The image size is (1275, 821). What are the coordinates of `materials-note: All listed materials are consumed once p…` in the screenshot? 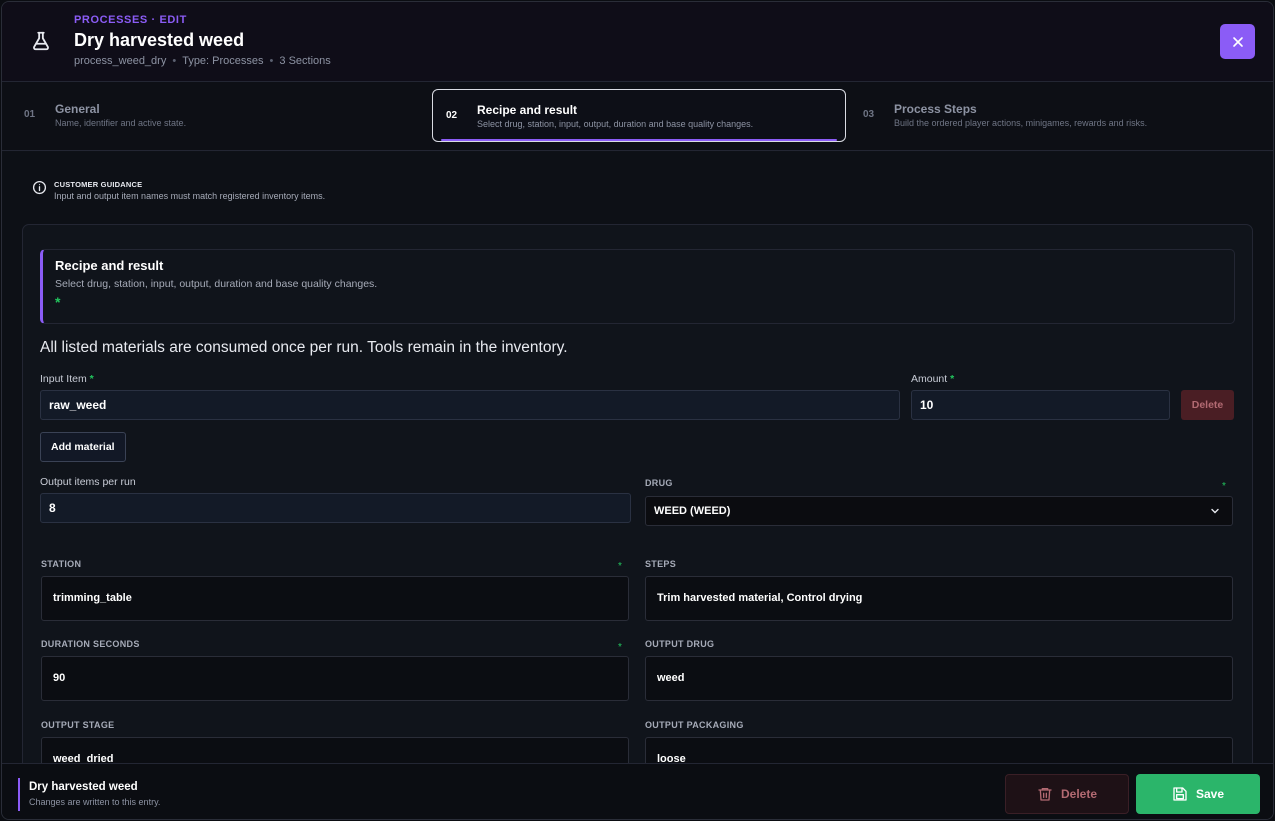 It's located at (304, 347).